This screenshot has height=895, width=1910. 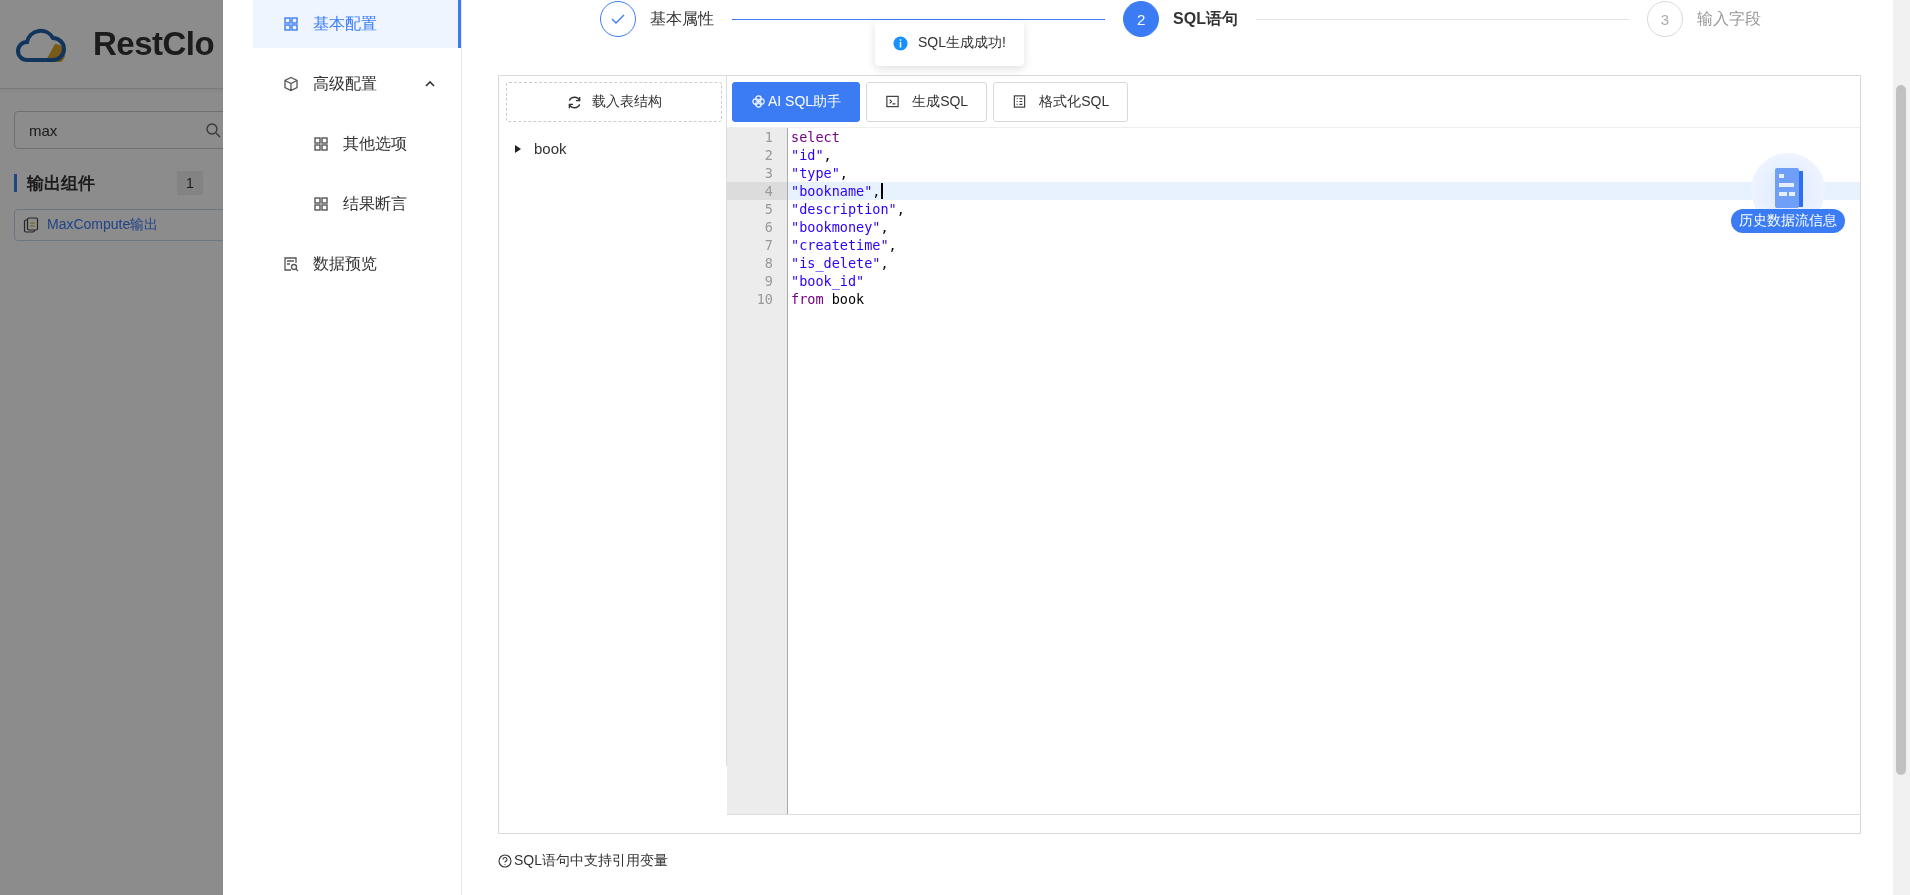 I want to click on line-number: 10, so click(x=764, y=299).